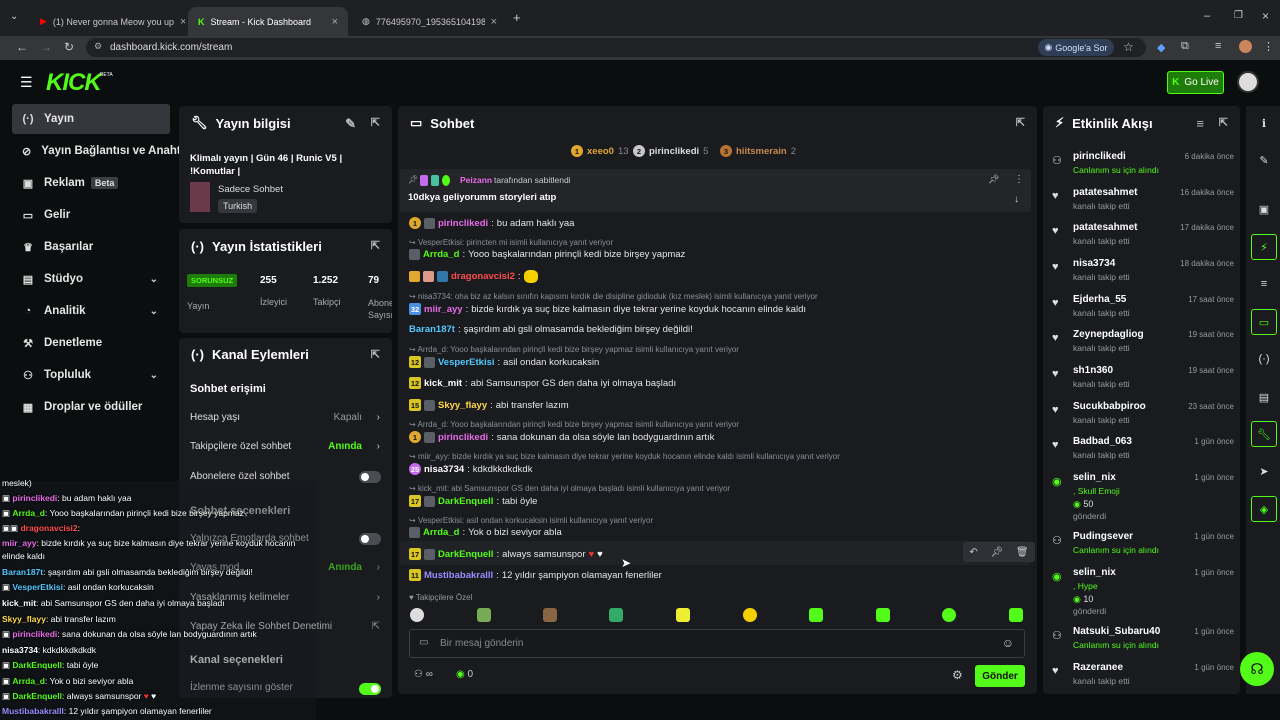 Image resolution: width=1280 pixels, height=720 pixels. I want to click on edit-icon: ✎, so click(350, 124).